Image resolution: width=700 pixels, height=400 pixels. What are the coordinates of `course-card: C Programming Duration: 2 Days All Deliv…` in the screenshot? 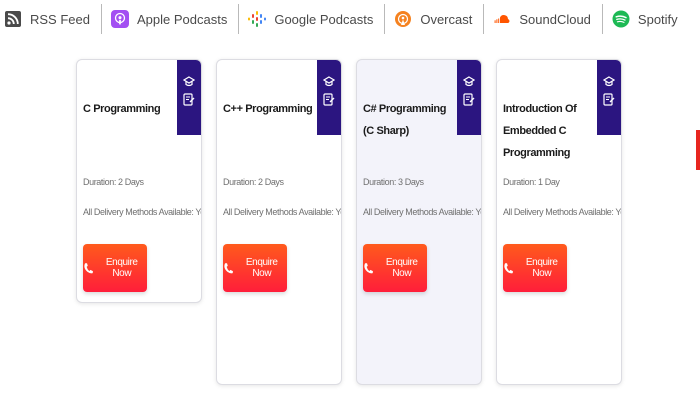 It's located at (139, 181).